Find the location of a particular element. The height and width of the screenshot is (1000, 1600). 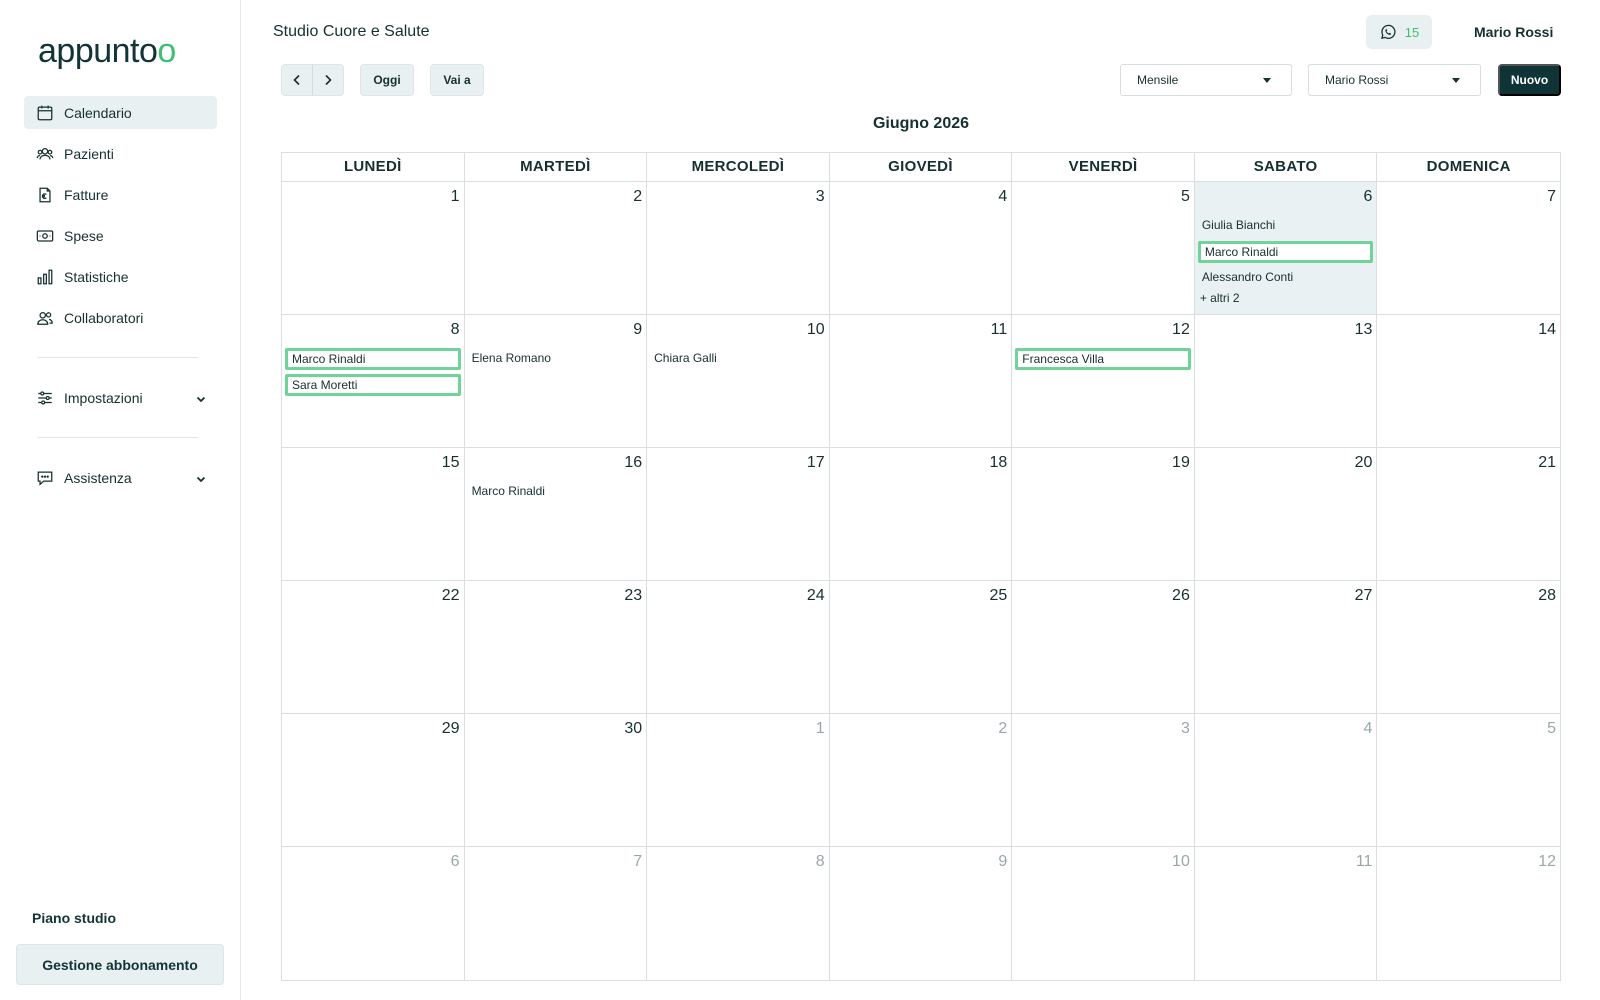

goto-button: Vai a is located at coordinates (457, 80).